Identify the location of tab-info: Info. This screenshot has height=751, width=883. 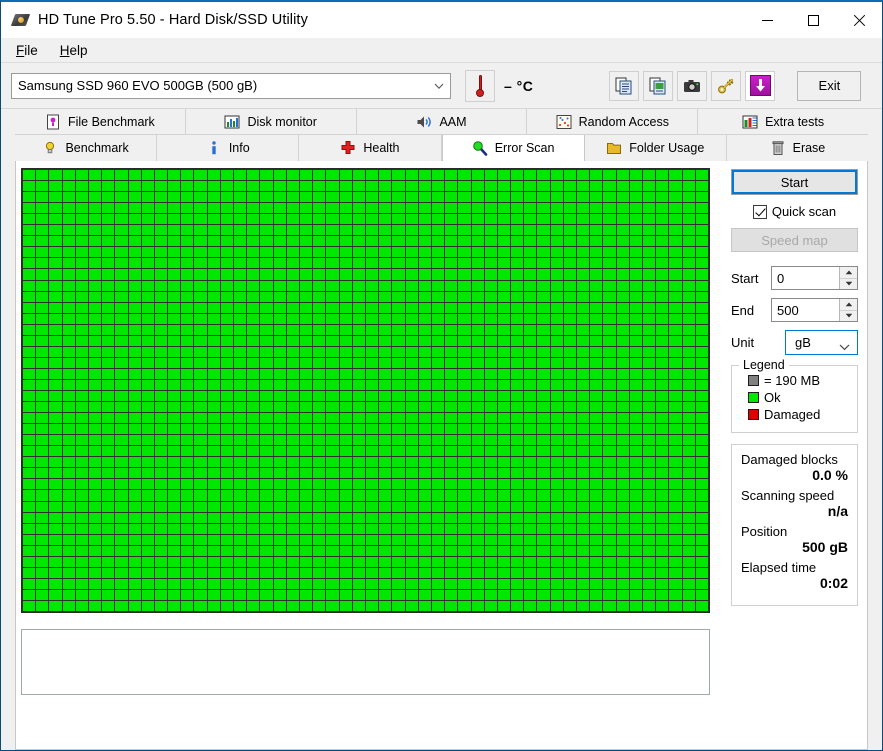
(228, 148).